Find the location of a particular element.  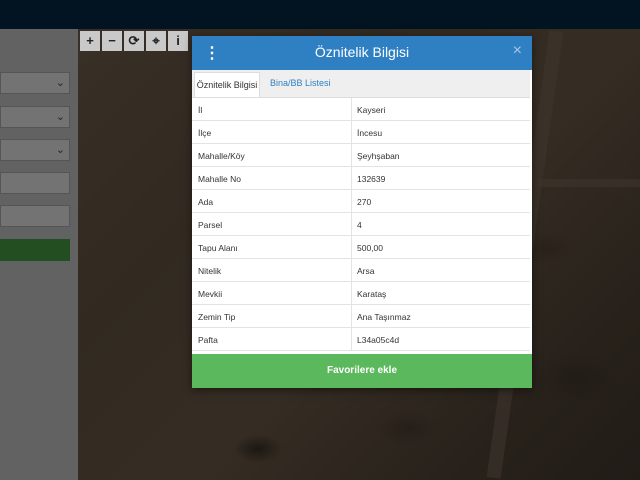

table-row: Nitelik Arsa is located at coordinates (361, 270).